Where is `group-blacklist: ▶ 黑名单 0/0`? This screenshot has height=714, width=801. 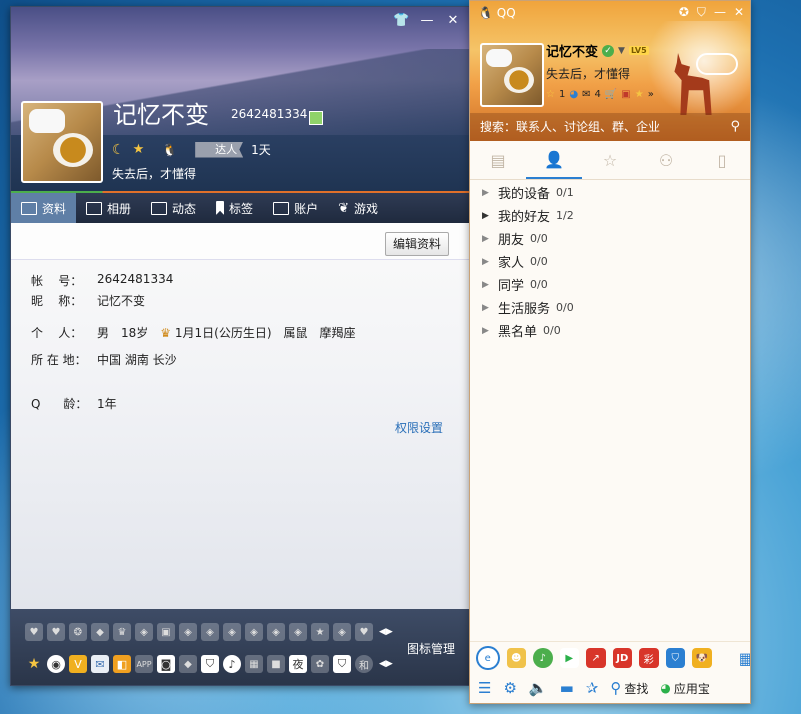
group-blacklist: ▶ 黑名单 0/0 is located at coordinates (610, 330).